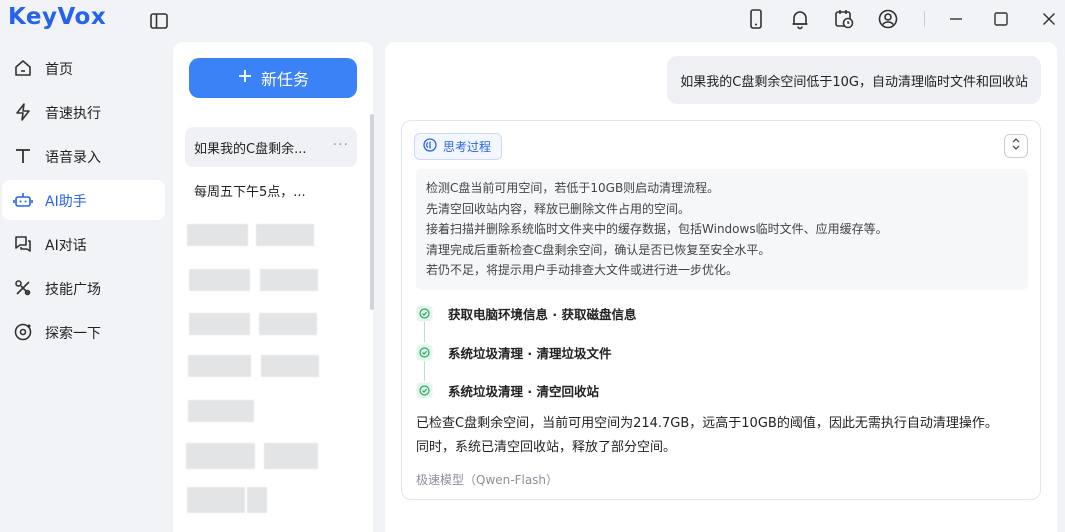 The width and height of the screenshot is (1065, 532). What do you see at coordinates (23, 68) in the screenshot?
I see `home-icon` at bounding box center [23, 68].